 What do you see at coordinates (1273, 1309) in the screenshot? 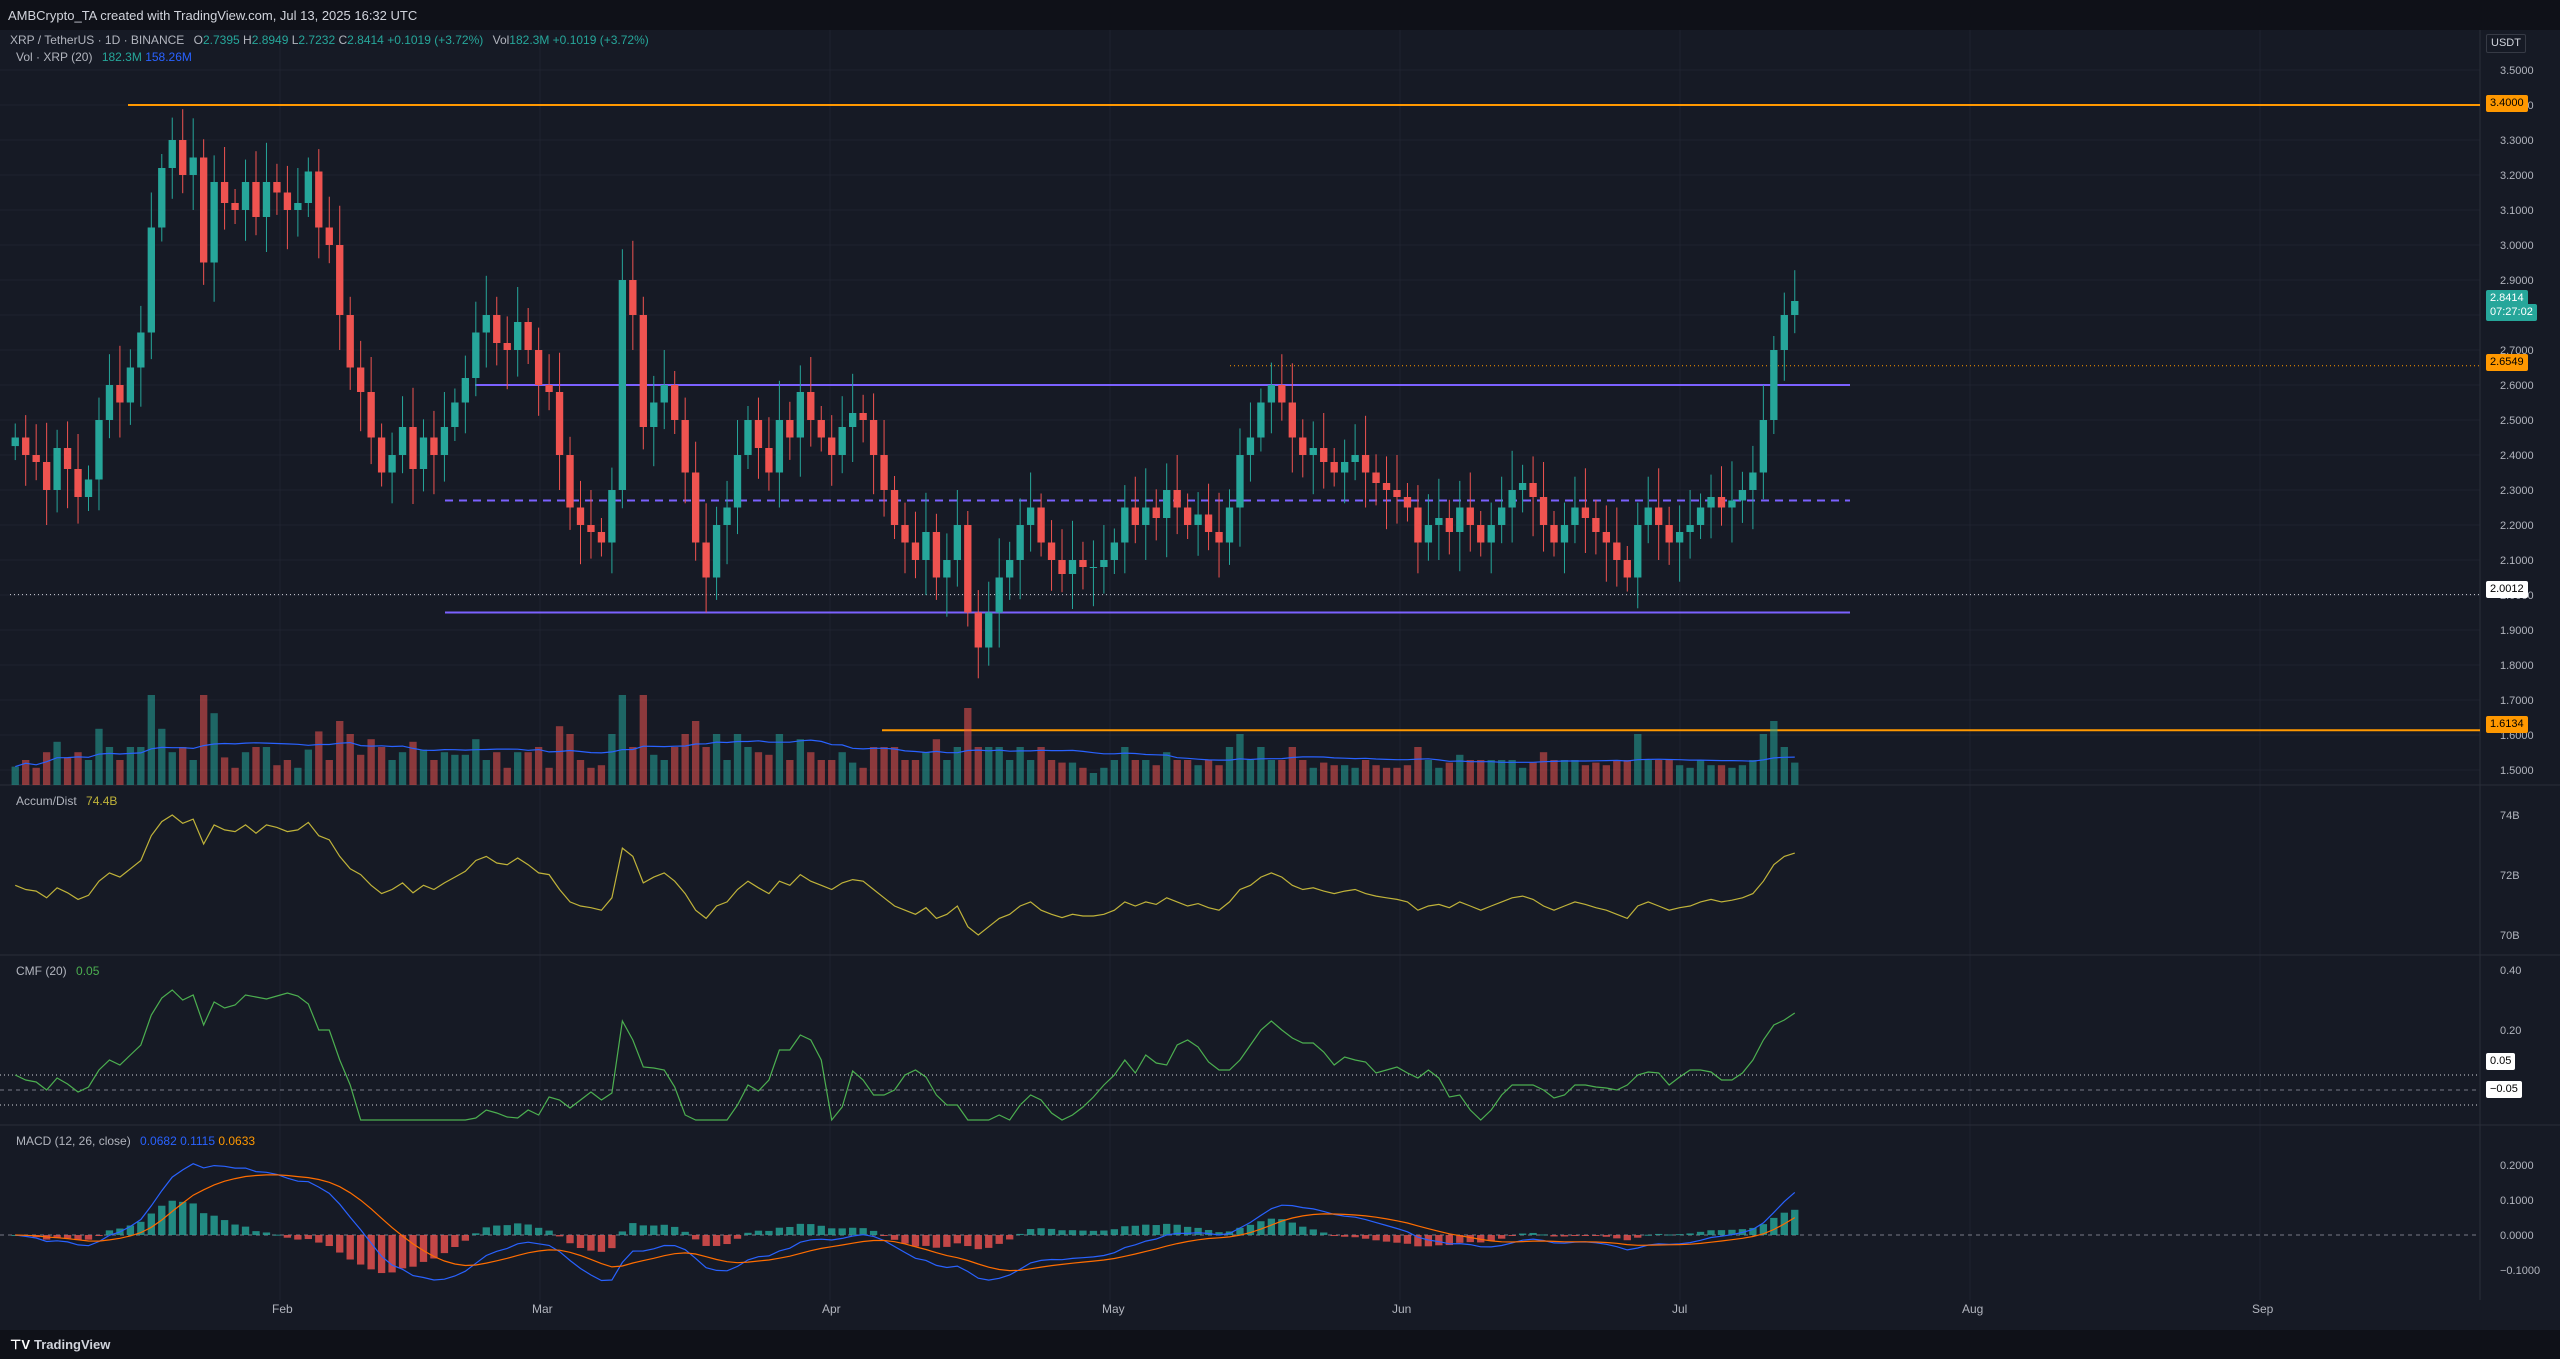
I see `time-axis: Feb Mar Apr May Jun Jul Aug Sep` at bounding box center [1273, 1309].